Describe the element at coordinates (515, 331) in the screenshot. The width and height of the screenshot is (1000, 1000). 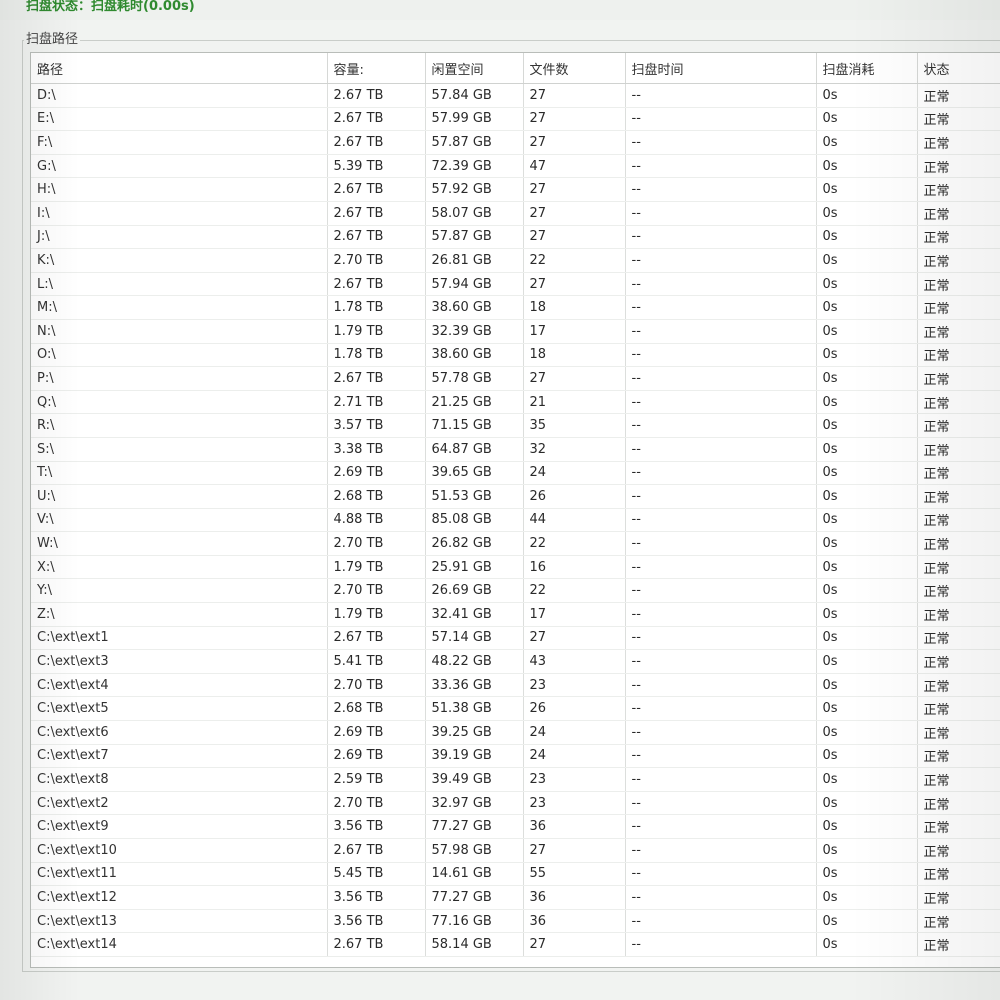
I see `table-row: N:\ 1.79 TB 32.39 GB 17 -- 0s 正常` at that location.